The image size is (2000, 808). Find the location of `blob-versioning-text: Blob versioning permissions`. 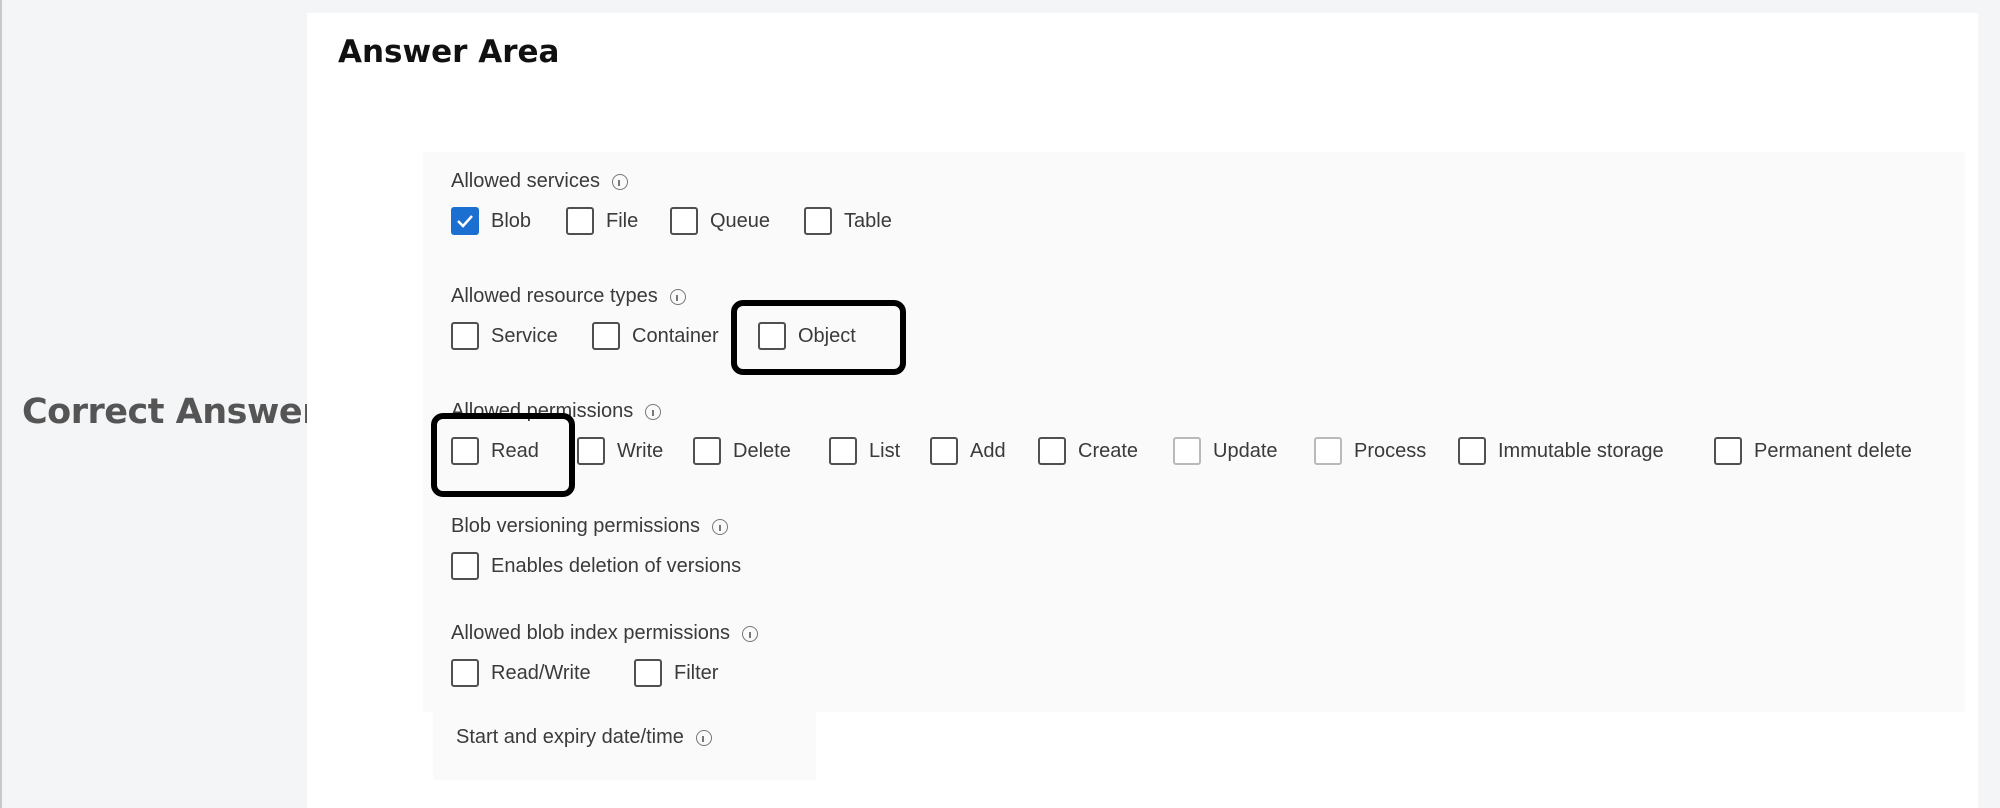

blob-versioning-text: Blob versioning permissions is located at coordinates (576, 526).